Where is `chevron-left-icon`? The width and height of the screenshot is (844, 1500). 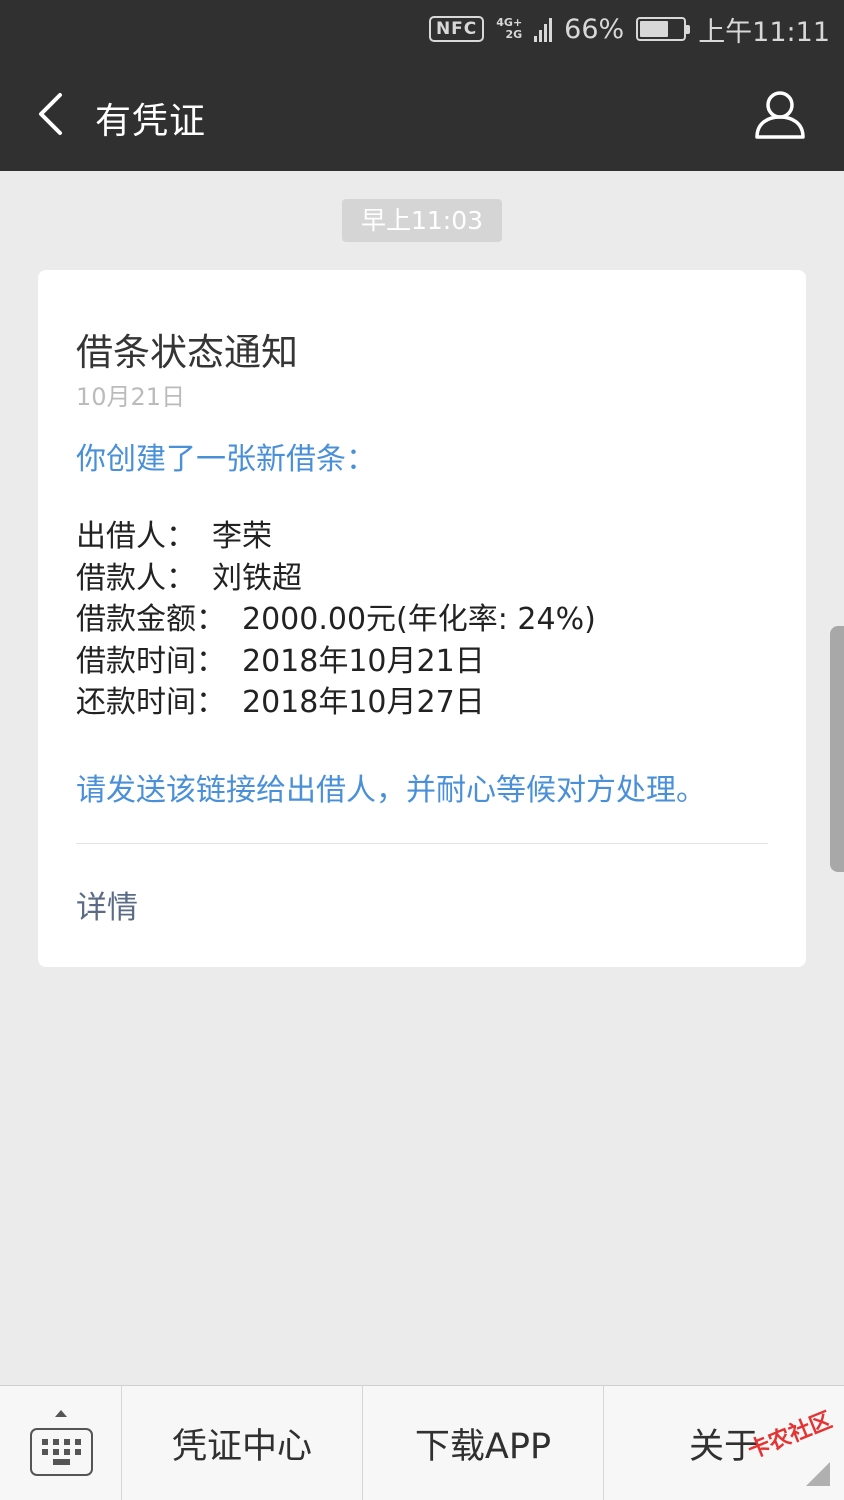
chevron-left-icon is located at coordinates (50, 114).